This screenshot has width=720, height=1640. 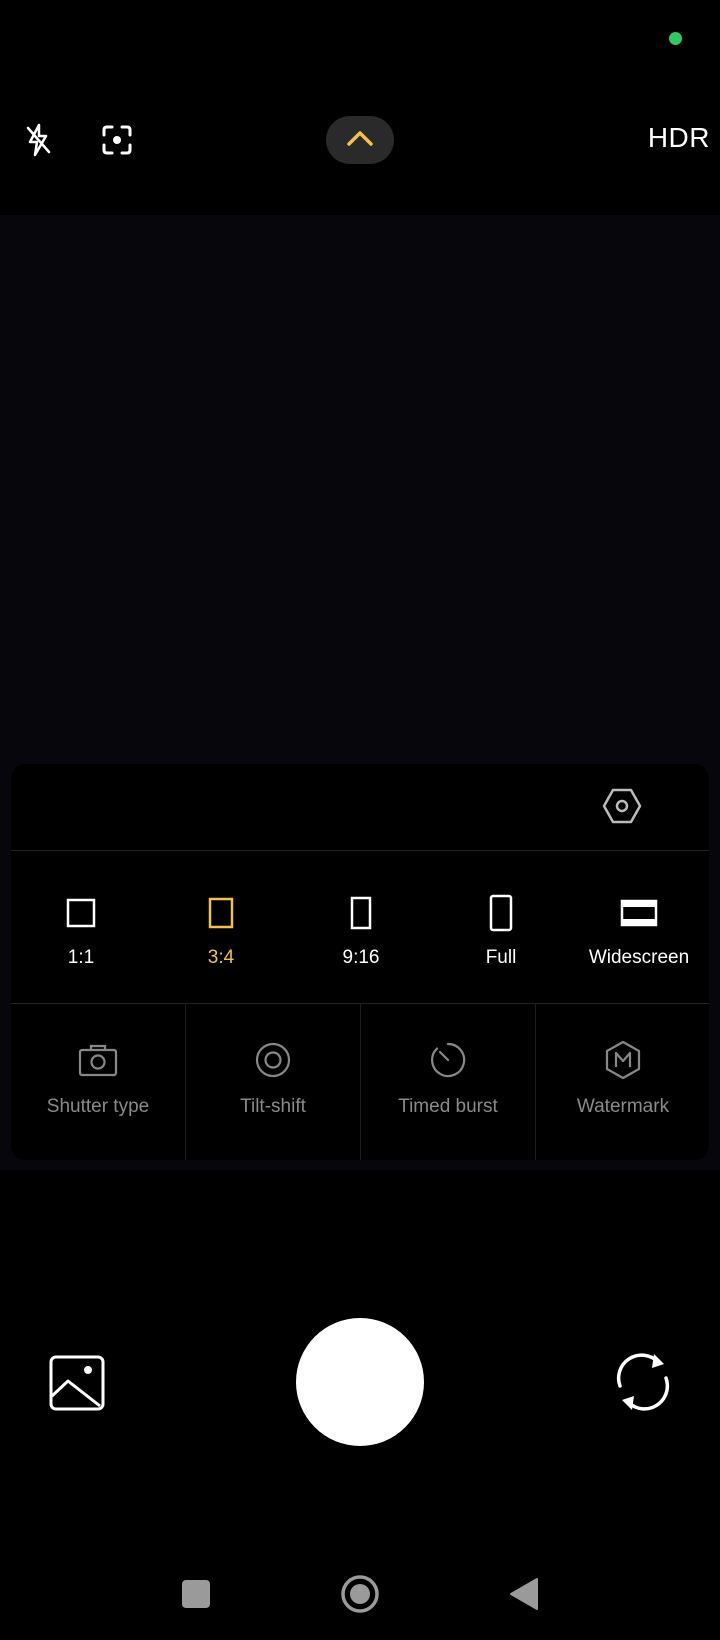 I want to click on ratio-label: 9:16, so click(x=361, y=957).